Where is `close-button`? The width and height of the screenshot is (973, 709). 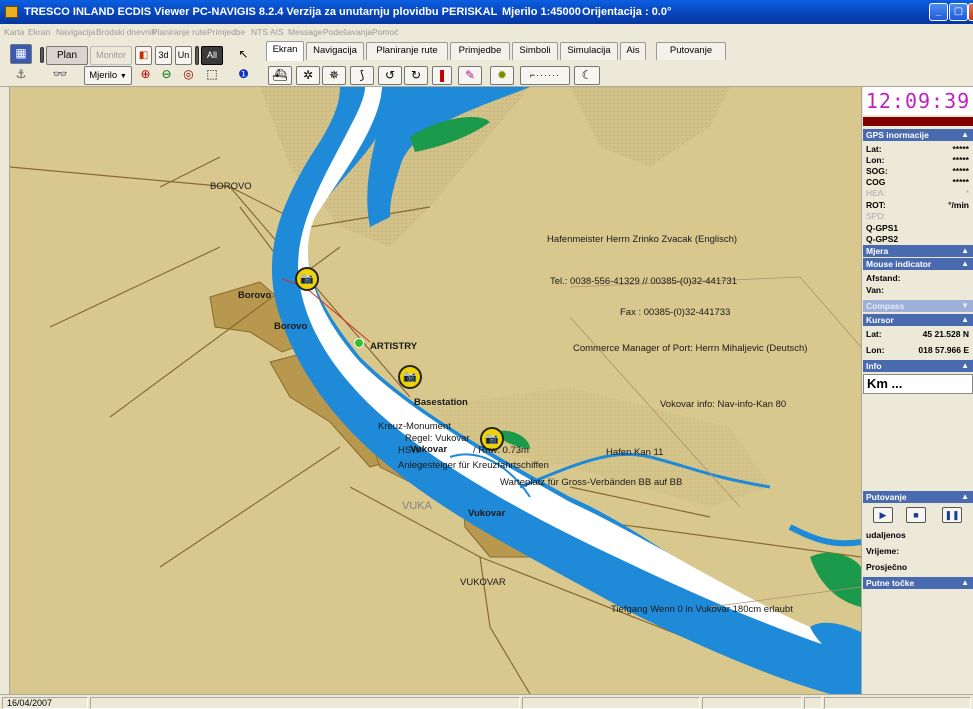 close-button is located at coordinates (970, 12).